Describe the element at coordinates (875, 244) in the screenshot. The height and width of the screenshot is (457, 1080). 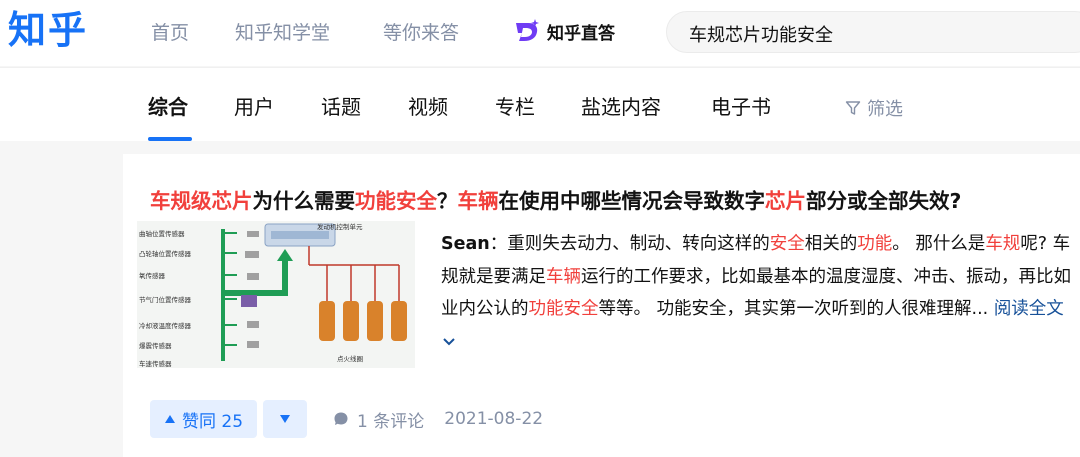
I see `excerpt-highlight: 功能` at that location.